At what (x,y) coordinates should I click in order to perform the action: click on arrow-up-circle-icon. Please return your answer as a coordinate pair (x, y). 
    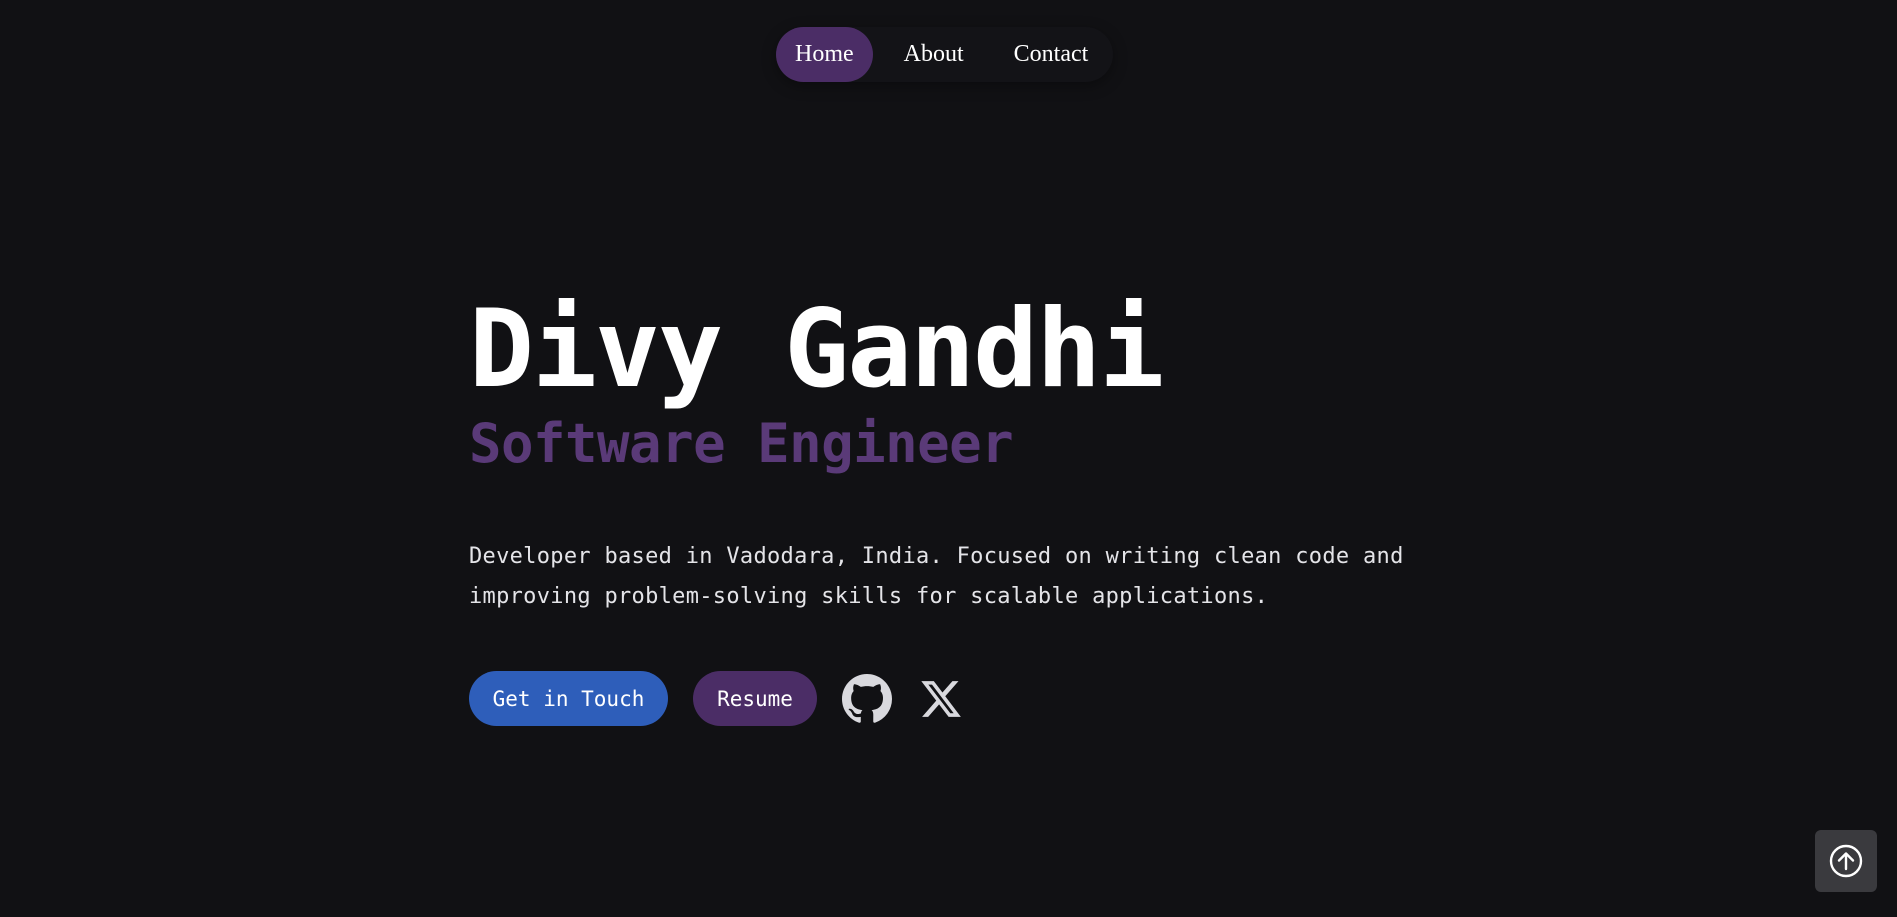
    Looking at the image, I should click on (1846, 861).